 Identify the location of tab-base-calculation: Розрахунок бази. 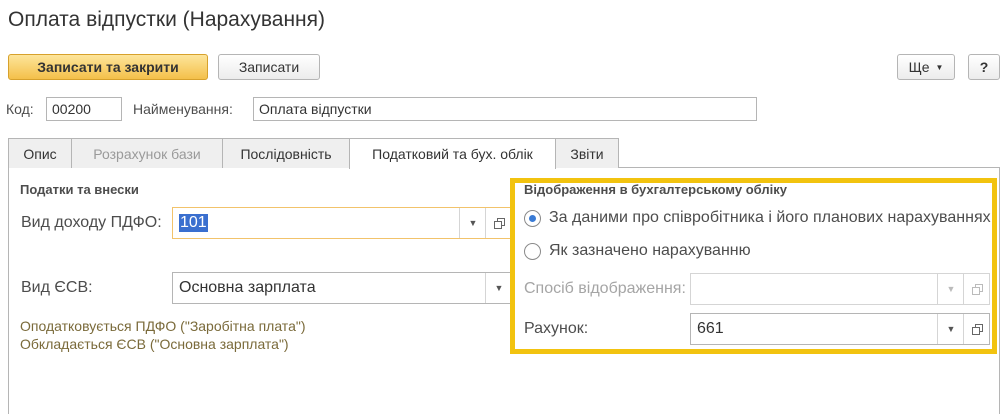
(147, 153).